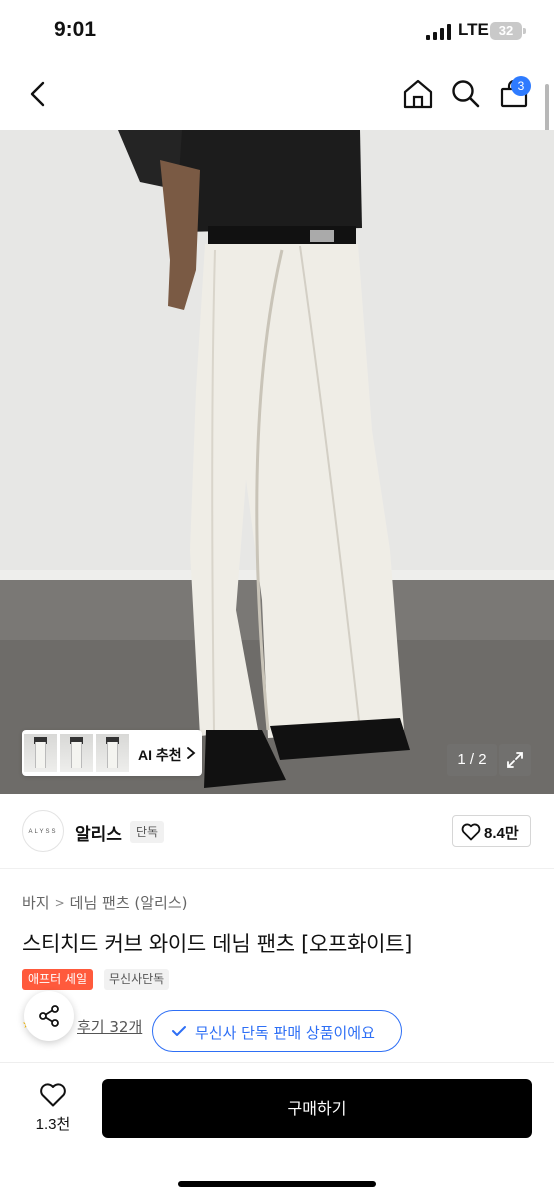 Image resolution: width=554 pixels, height=1200 pixels. Describe the element at coordinates (438, 32) in the screenshot. I see `signal-icon` at that location.